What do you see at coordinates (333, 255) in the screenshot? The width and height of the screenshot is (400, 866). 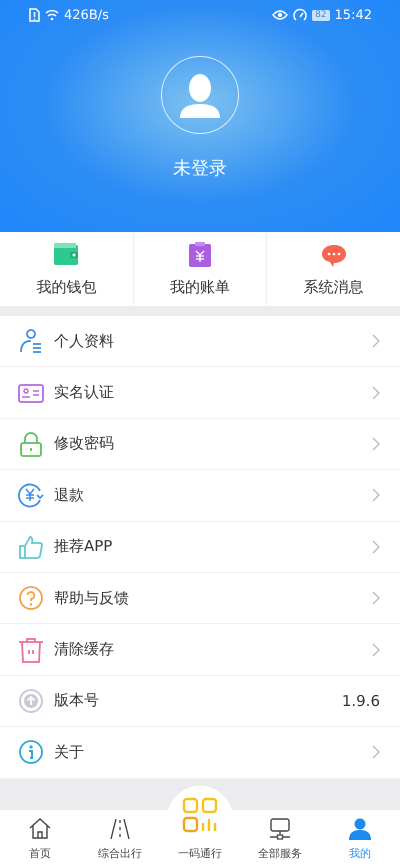 I see `chat-bubble-icon` at bounding box center [333, 255].